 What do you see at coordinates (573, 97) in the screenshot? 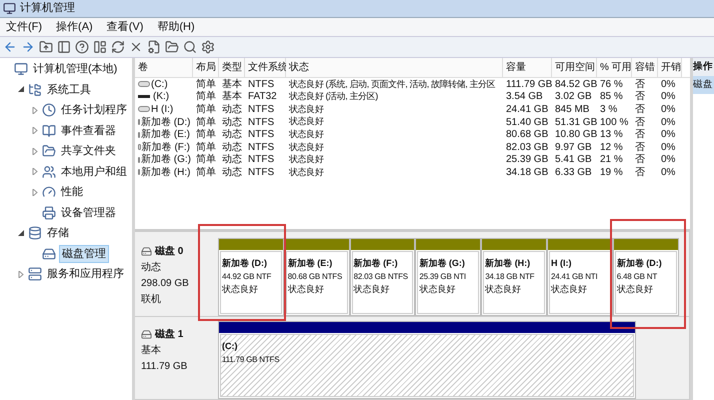
I see `table-cell-text: 3.02 GB` at bounding box center [573, 97].